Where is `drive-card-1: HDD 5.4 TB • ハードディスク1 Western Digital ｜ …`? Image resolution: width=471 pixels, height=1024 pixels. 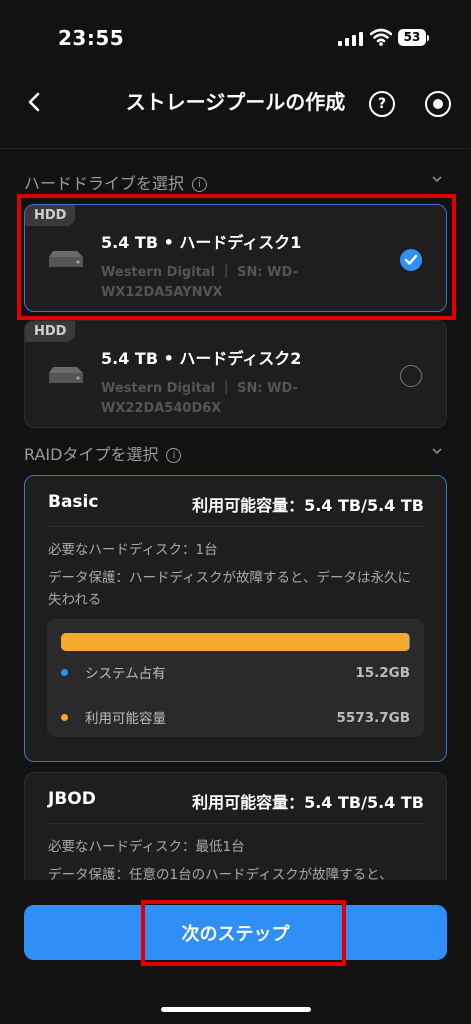 drive-card-1: HDD 5.4 TB • ハードディスク1 Western Digital ｜ … is located at coordinates (235, 258).